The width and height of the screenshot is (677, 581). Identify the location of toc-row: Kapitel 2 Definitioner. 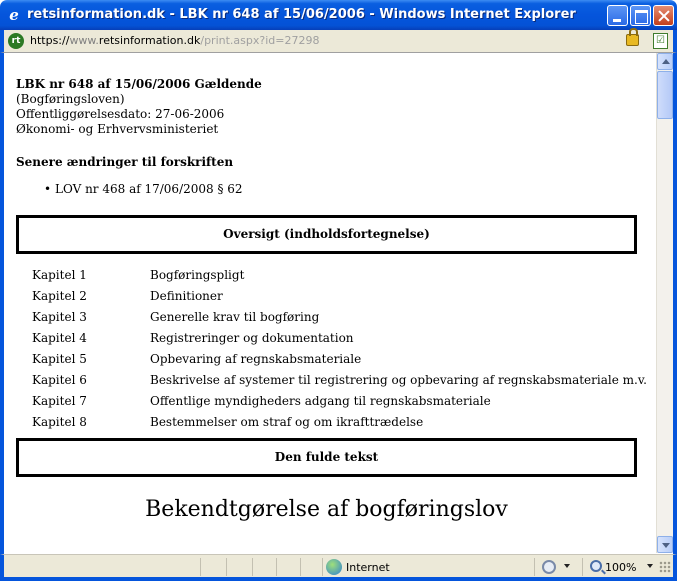
(336, 299).